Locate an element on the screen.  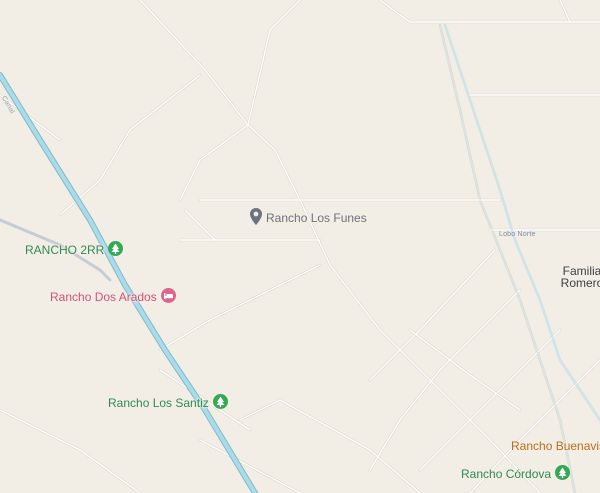
place-pin-icon is located at coordinates (256, 218).